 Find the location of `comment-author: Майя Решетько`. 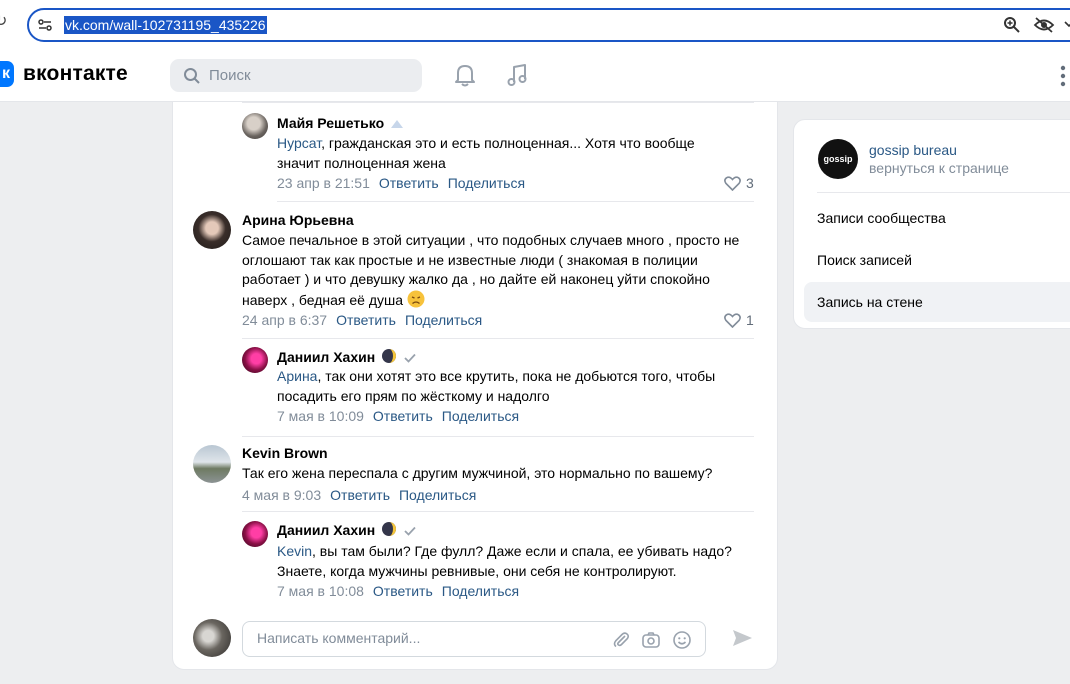

comment-author: Майя Решетько is located at coordinates (340, 123).